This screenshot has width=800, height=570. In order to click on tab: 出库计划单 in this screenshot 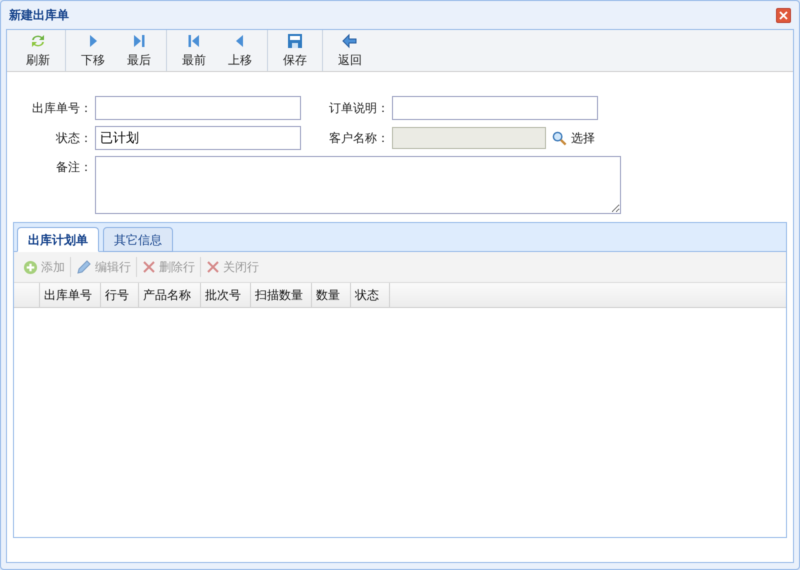, I will do `click(58, 239)`.